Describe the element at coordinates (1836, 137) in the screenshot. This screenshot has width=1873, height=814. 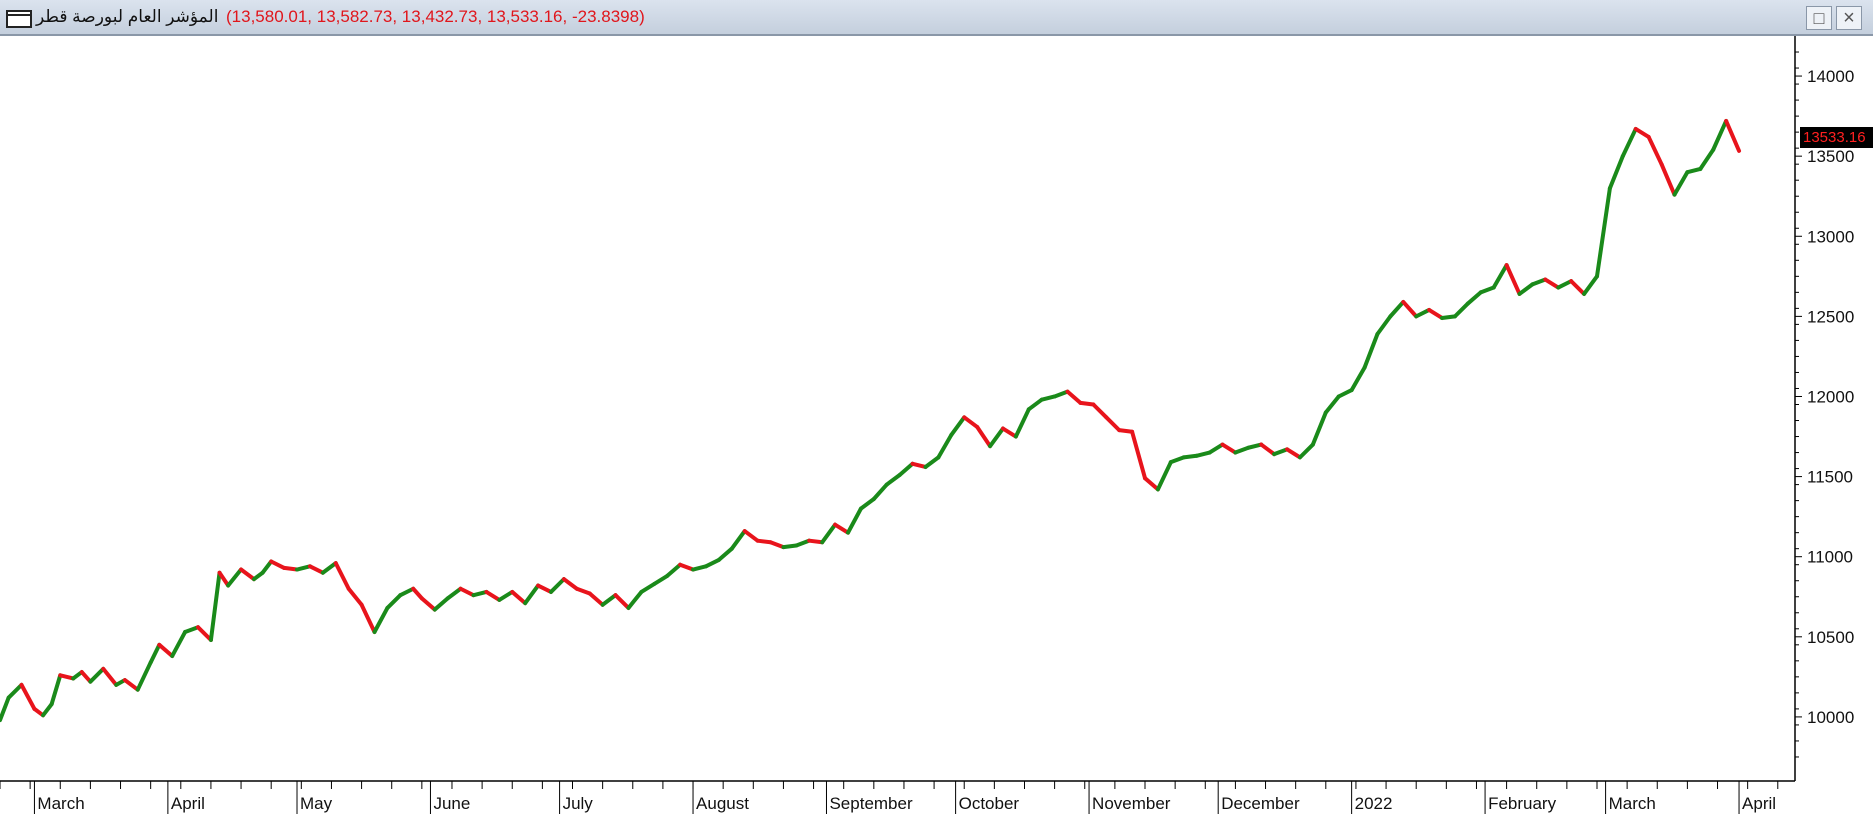
I see `last-price-label: 13533.16` at that location.